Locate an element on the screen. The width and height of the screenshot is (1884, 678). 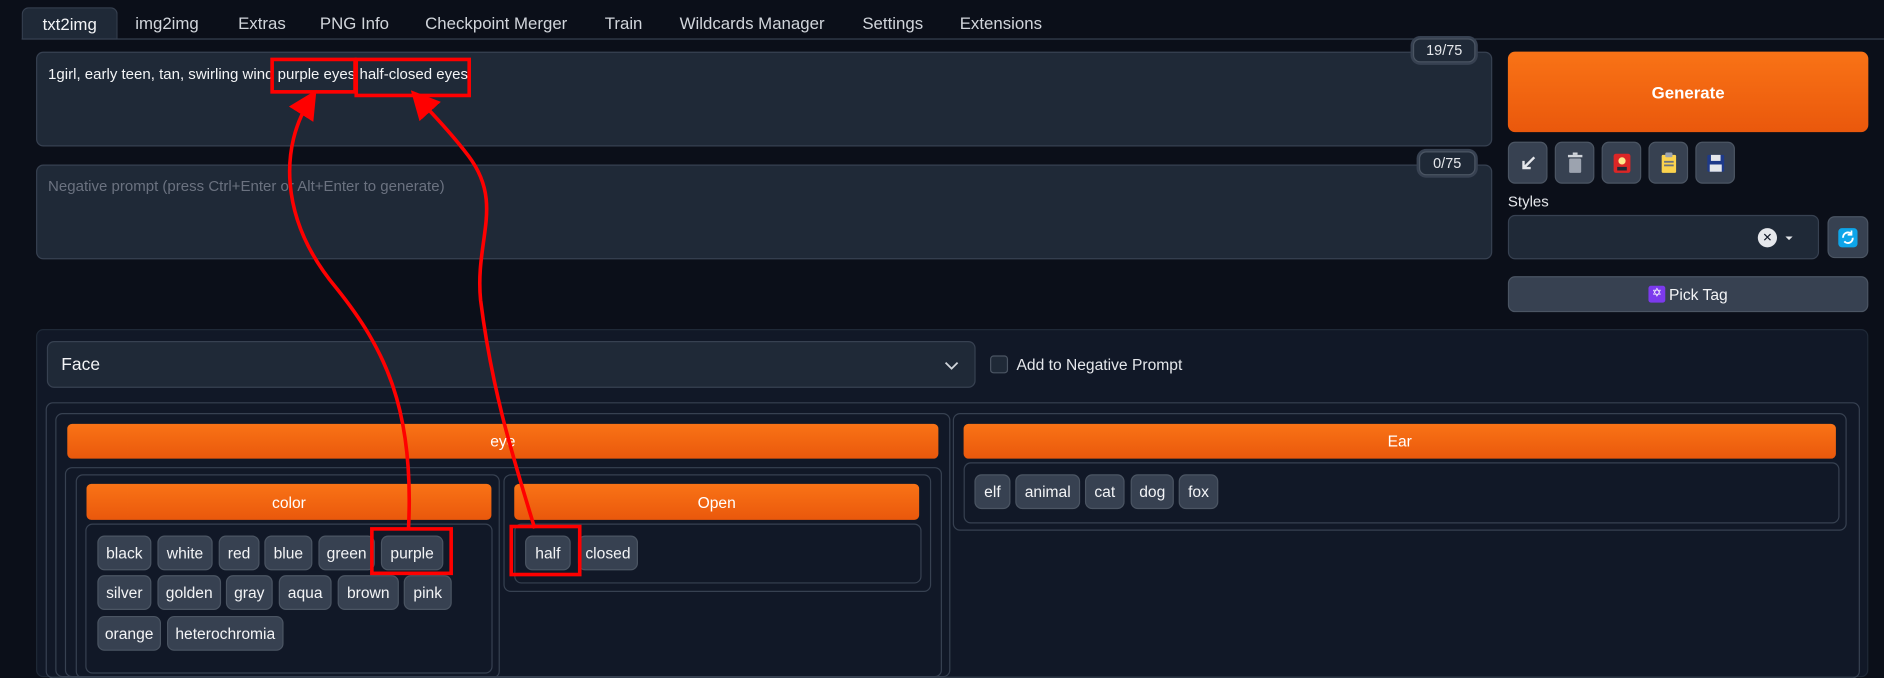
tab-extras: Extras is located at coordinates (261, 22).